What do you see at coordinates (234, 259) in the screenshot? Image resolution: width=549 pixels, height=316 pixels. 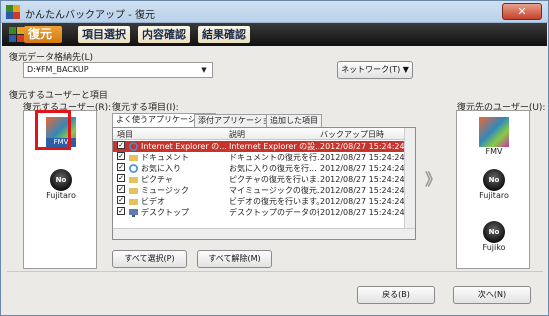 I see `deselect-all-button: すべて解除(M)` at bounding box center [234, 259].